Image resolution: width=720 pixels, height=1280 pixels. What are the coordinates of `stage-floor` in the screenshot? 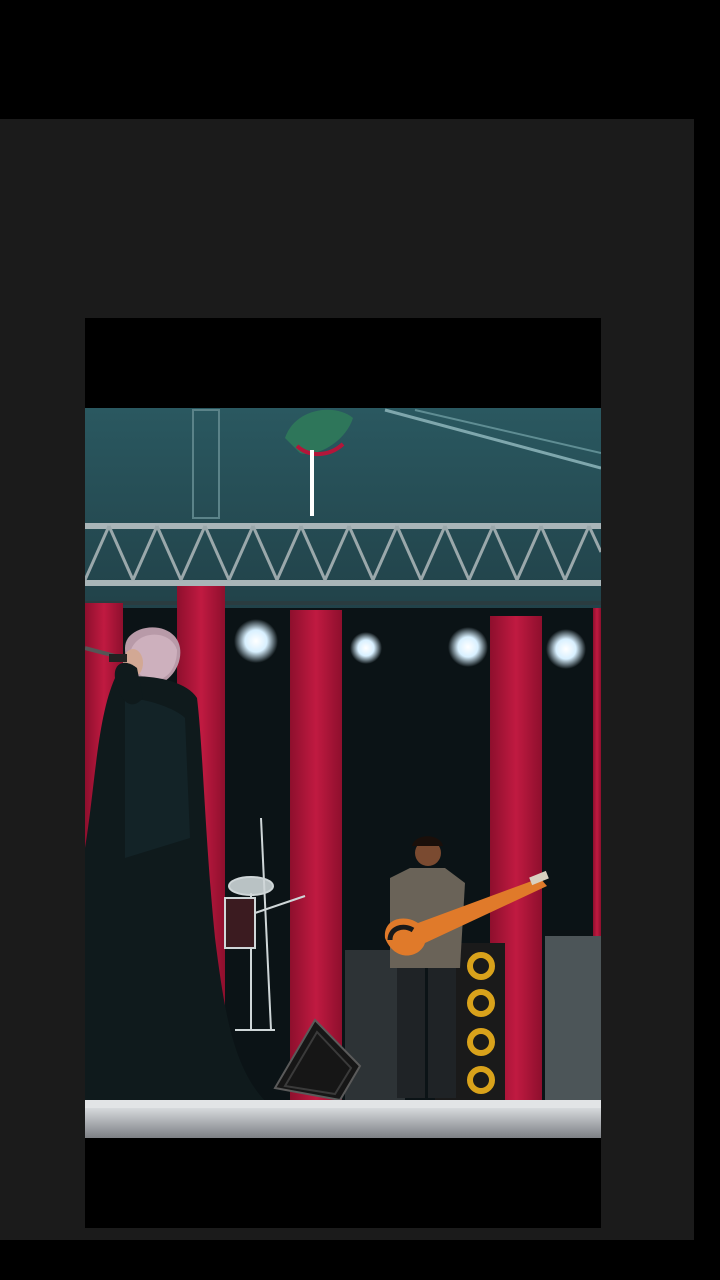 It's located at (343, 1123).